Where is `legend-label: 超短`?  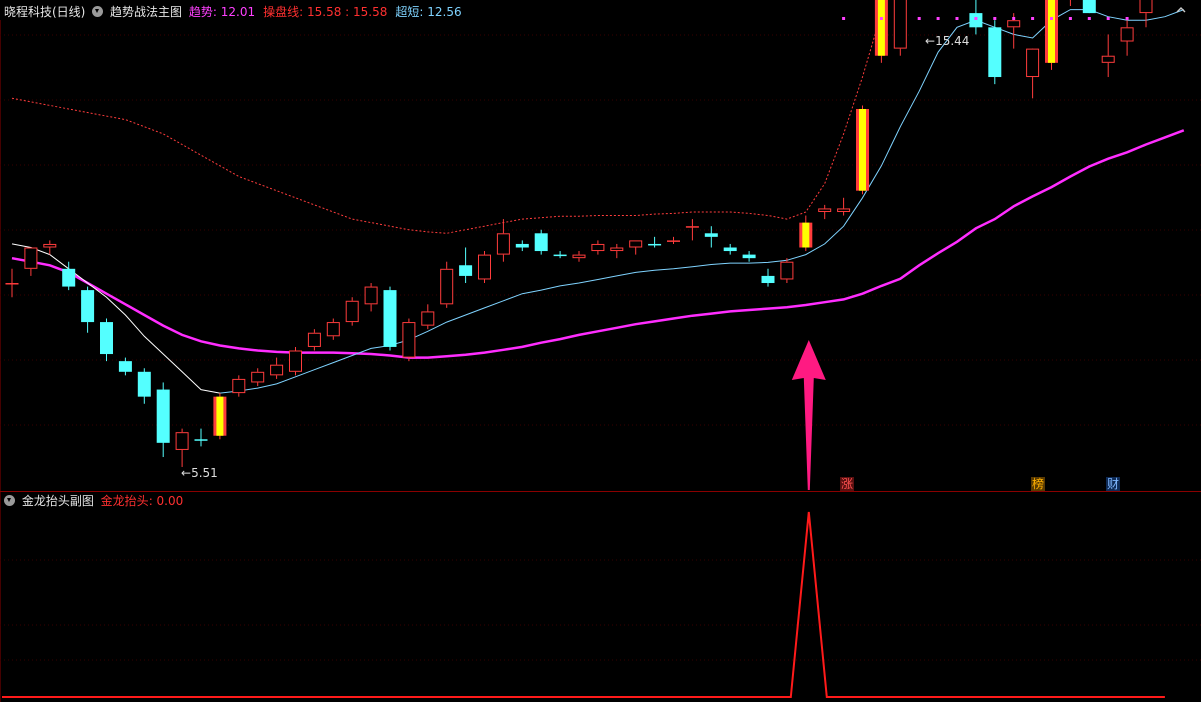 legend-label: 超短 is located at coordinates (407, 12).